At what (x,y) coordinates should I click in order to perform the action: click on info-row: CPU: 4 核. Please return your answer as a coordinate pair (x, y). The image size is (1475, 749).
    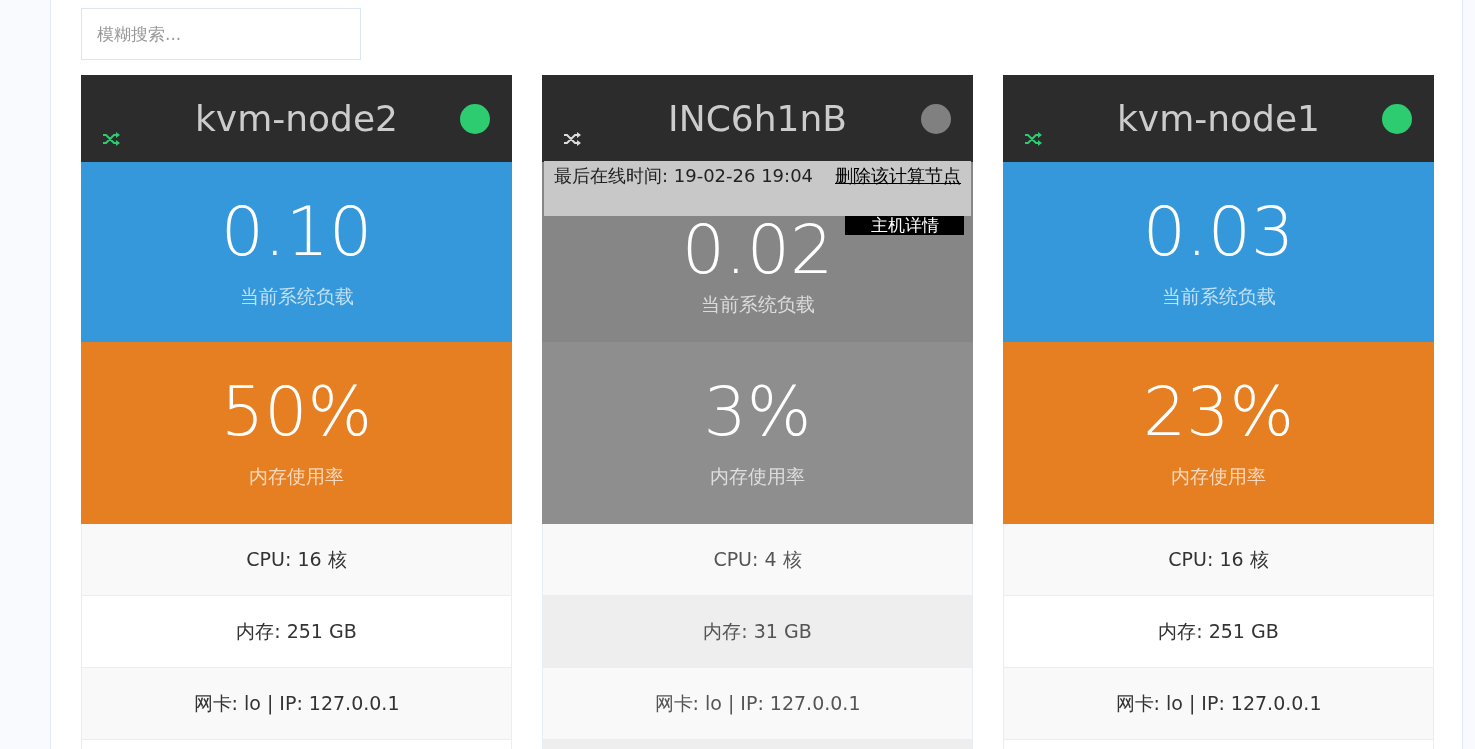
    Looking at the image, I should click on (757, 560).